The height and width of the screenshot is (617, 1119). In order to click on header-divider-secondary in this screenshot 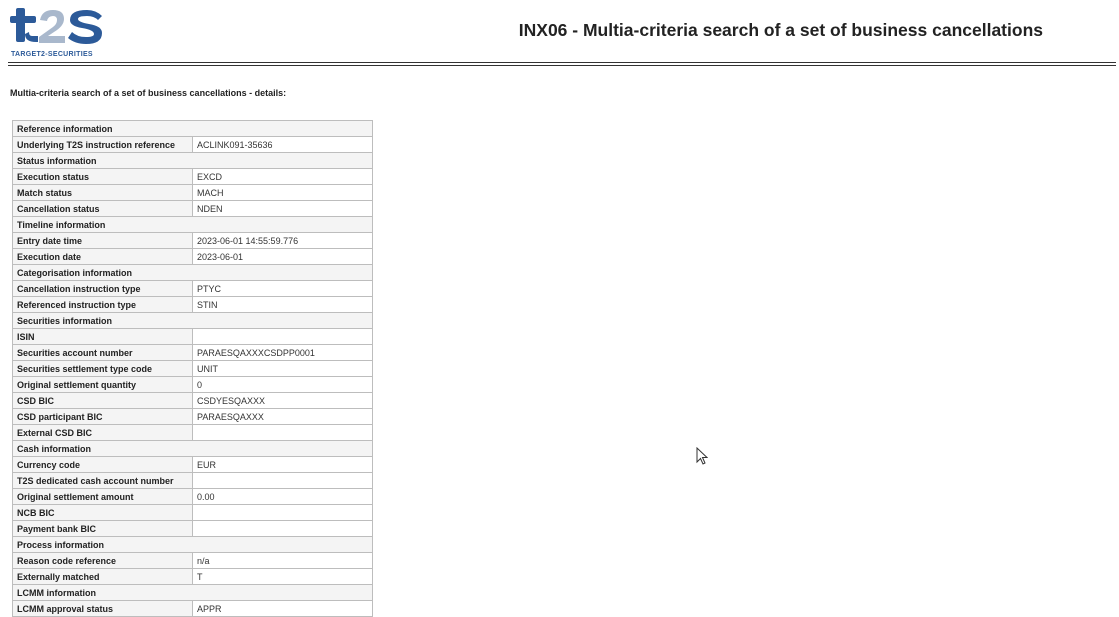, I will do `click(562, 65)`.